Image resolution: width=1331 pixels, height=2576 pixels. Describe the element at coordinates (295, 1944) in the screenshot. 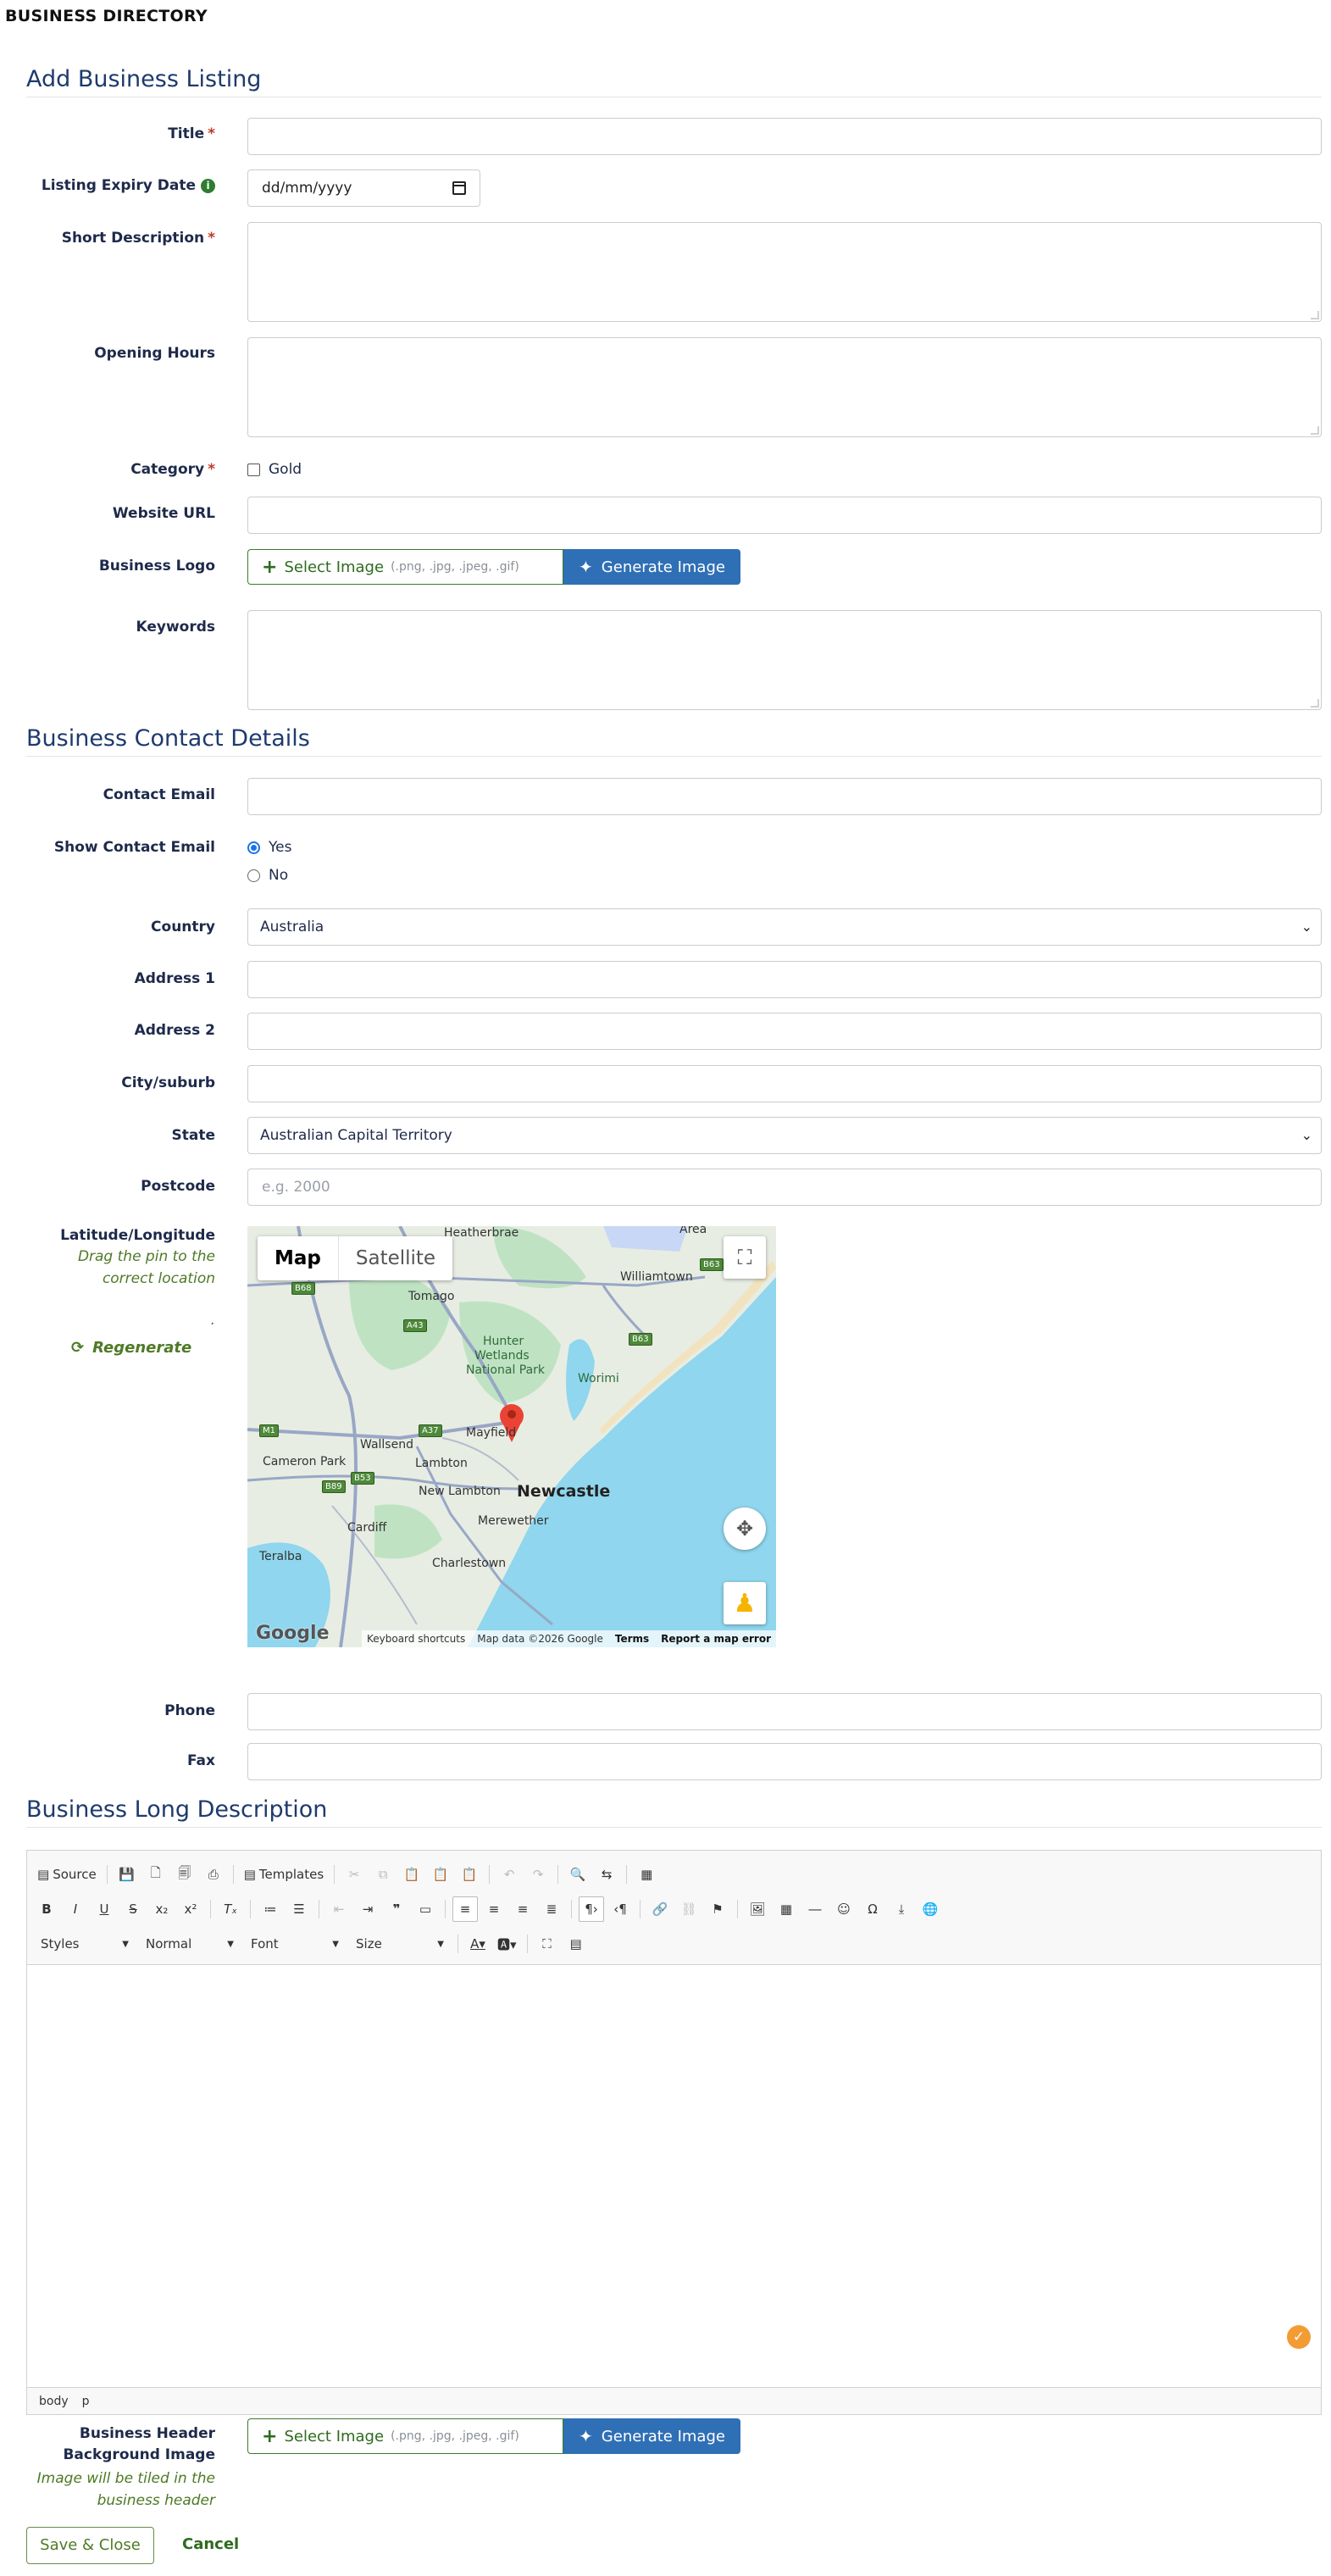

I see `font-dropdown: Font ▼` at that location.